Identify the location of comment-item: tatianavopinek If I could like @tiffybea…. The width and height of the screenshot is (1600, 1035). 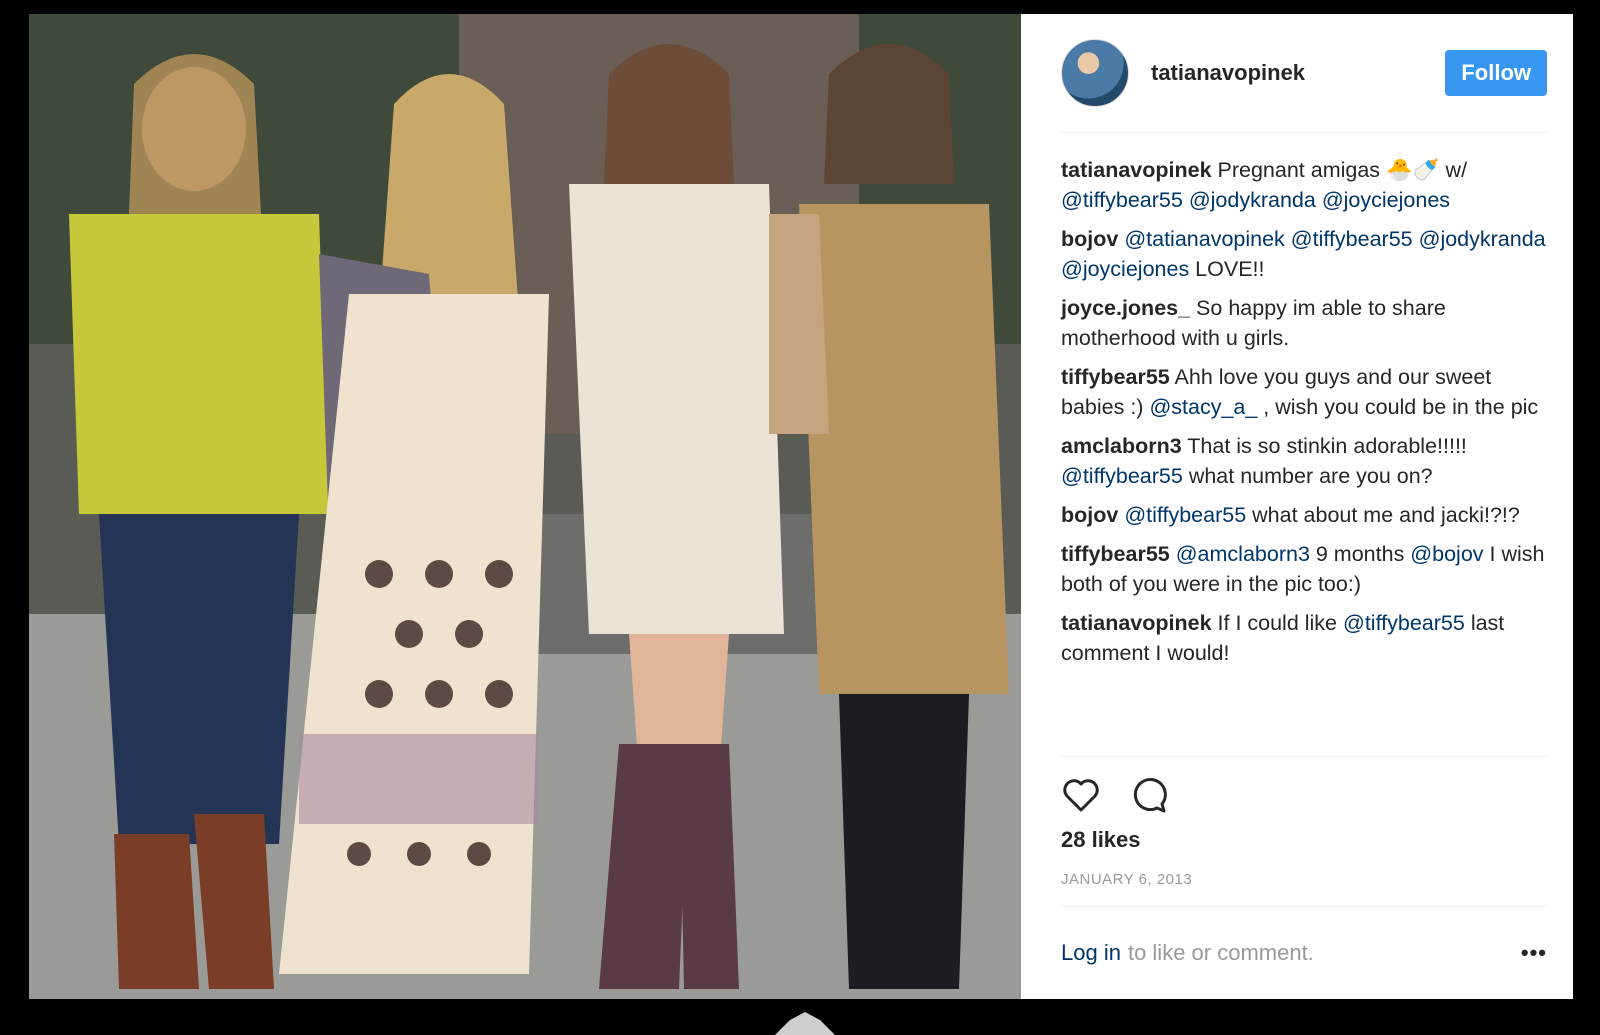
(1304, 638).